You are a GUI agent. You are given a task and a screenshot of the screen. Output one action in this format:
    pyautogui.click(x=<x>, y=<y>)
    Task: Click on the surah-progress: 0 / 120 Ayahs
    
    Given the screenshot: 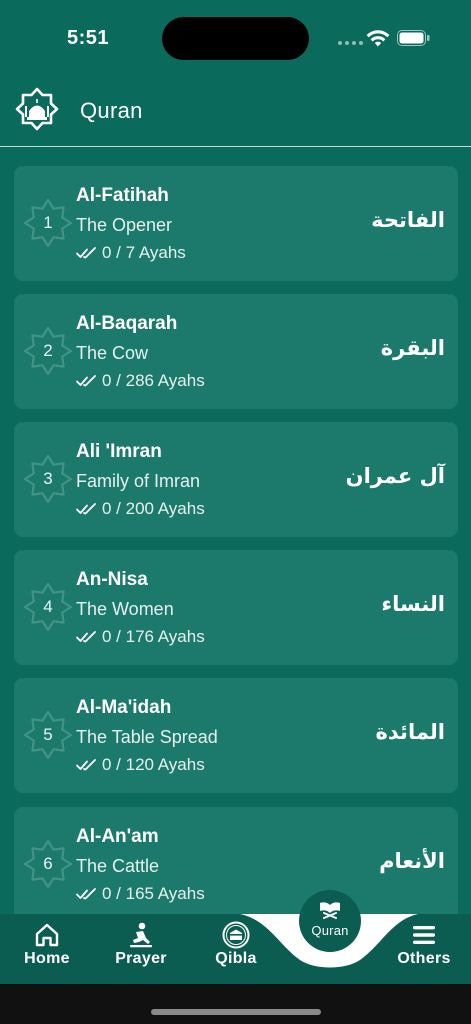 What is the action you would take?
    pyautogui.click(x=140, y=765)
    